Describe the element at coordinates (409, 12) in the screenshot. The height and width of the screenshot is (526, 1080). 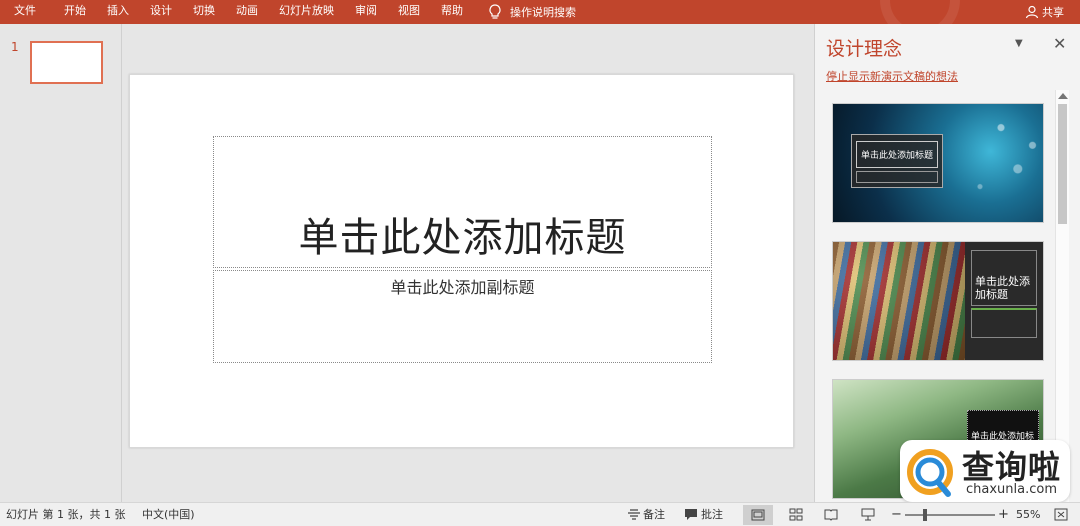
I see `tab-view: 视图` at that location.